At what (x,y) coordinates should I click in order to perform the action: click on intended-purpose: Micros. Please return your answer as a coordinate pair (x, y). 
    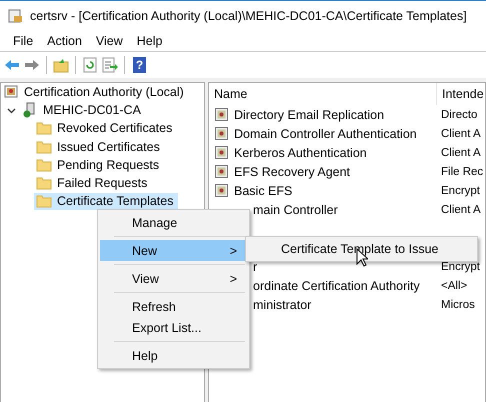
    Looking at the image, I should click on (457, 304).